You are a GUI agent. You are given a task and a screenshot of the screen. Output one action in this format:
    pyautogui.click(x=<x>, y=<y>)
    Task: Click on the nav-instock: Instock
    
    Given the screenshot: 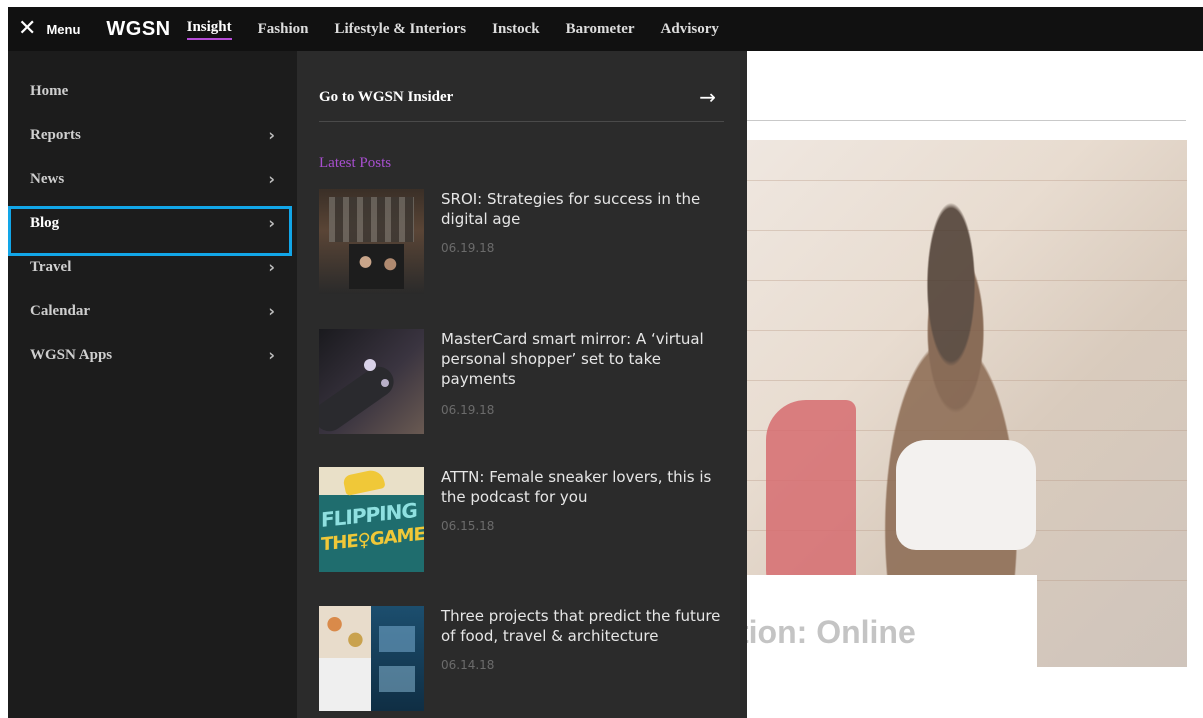 What is the action you would take?
    pyautogui.click(x=516, y=29)
    